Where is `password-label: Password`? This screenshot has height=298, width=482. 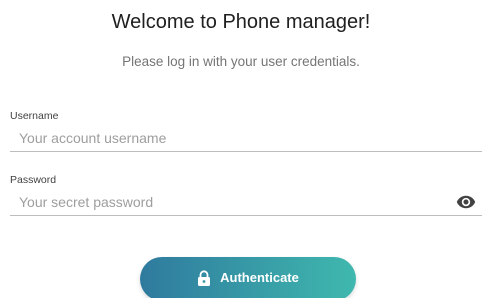
password-label: Password is located at coordinates (33, 180).